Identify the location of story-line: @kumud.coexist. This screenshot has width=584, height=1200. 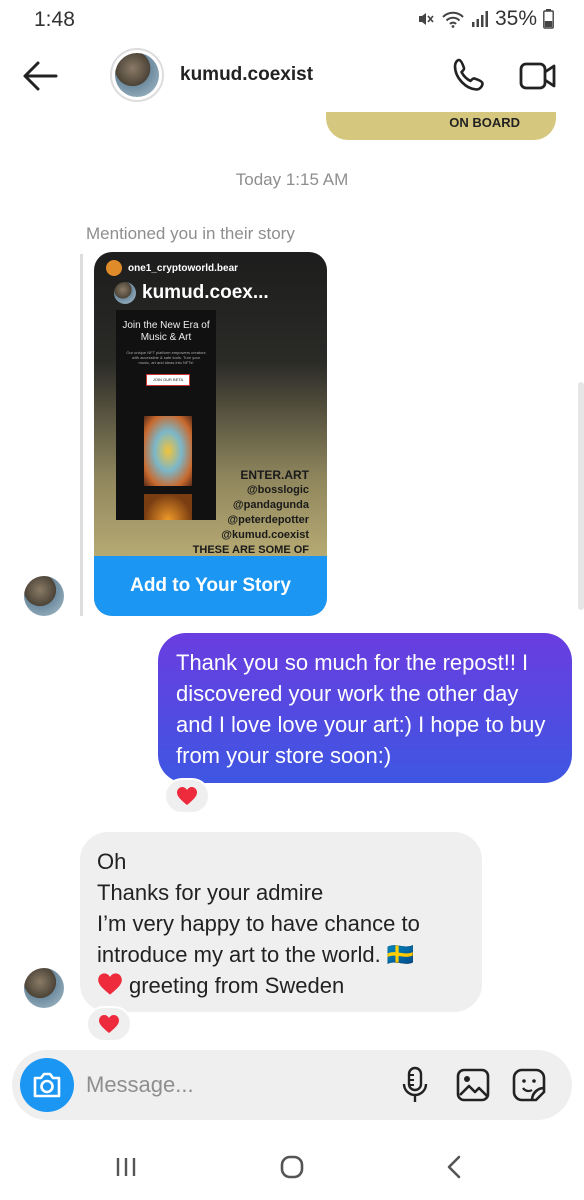
(265, 535).